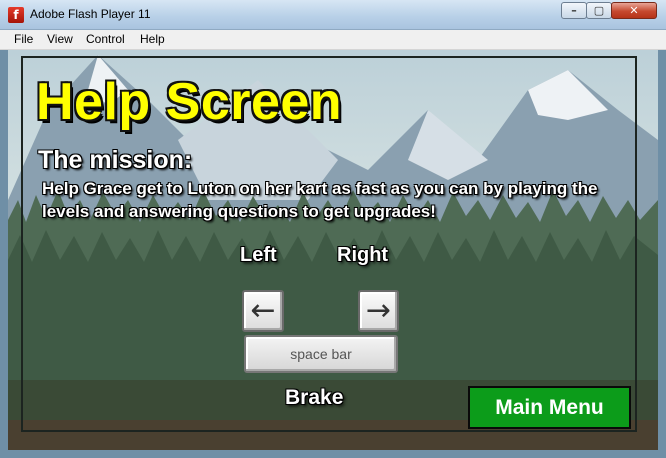 The height and width of the screenshot is (458, 666). Describe the element at coordinates (152, 39) in the screenshot. I see `menu-help: Help` at that location.